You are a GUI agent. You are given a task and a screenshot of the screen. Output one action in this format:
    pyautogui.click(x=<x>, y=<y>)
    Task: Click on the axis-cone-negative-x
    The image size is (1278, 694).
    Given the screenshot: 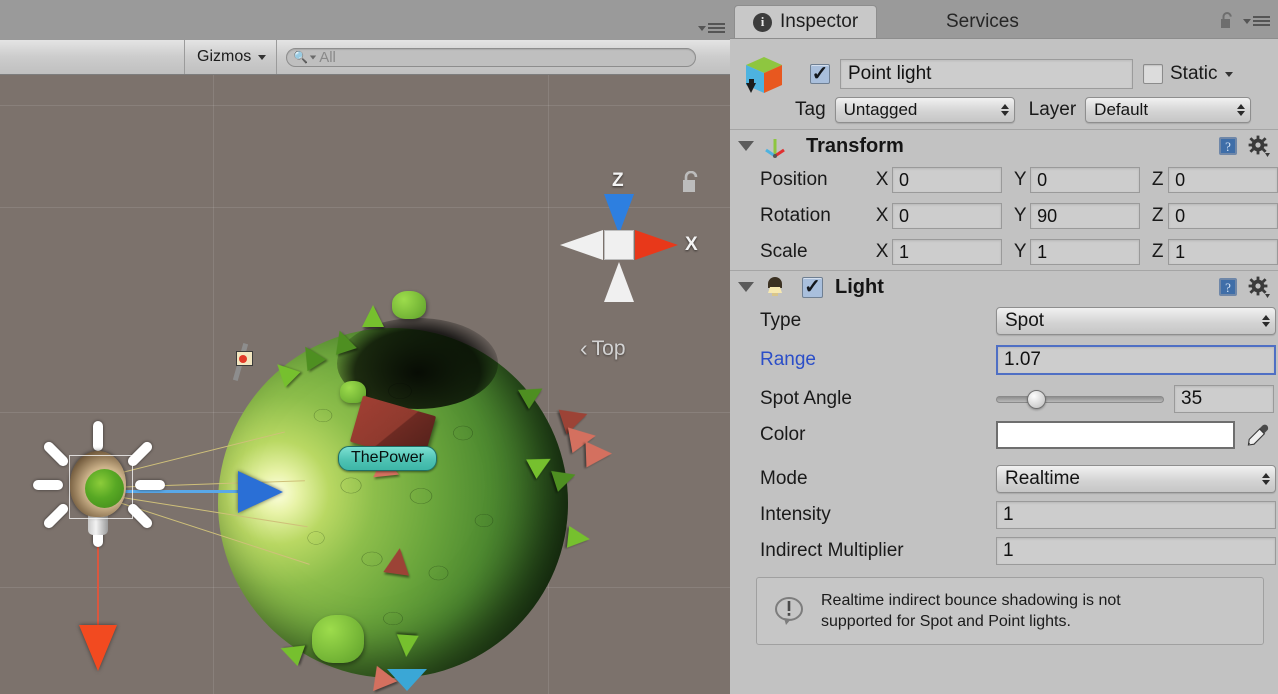 What is the action you would take?
    pyautogui.click(x=581, y=245)
    